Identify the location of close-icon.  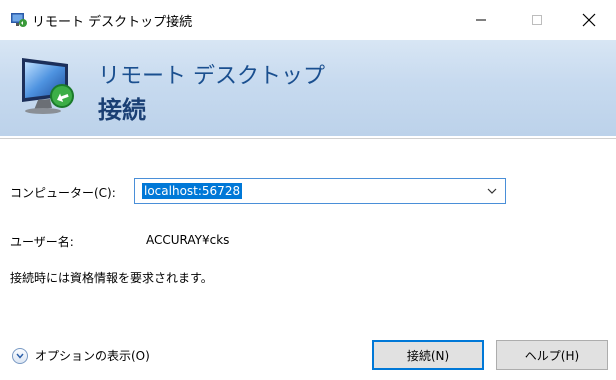
(589, 20).